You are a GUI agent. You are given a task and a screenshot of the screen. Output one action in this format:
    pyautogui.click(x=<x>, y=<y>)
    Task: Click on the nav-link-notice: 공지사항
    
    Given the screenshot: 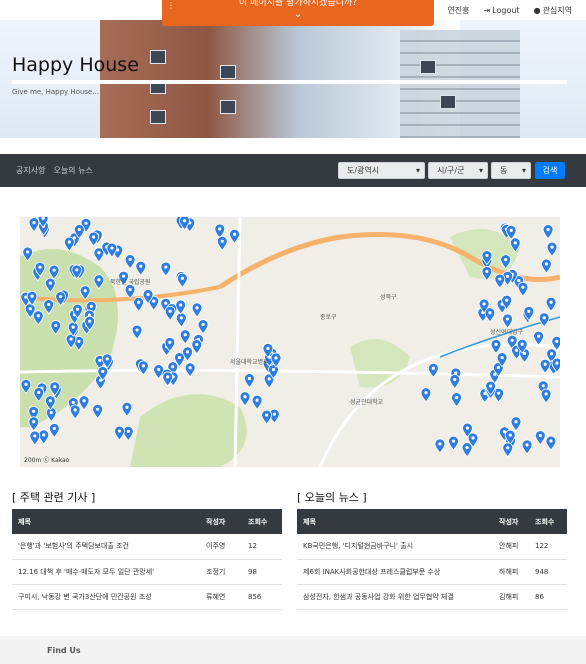 What is the action you would take?
    pyautogui.click(x=30, y=170)
    